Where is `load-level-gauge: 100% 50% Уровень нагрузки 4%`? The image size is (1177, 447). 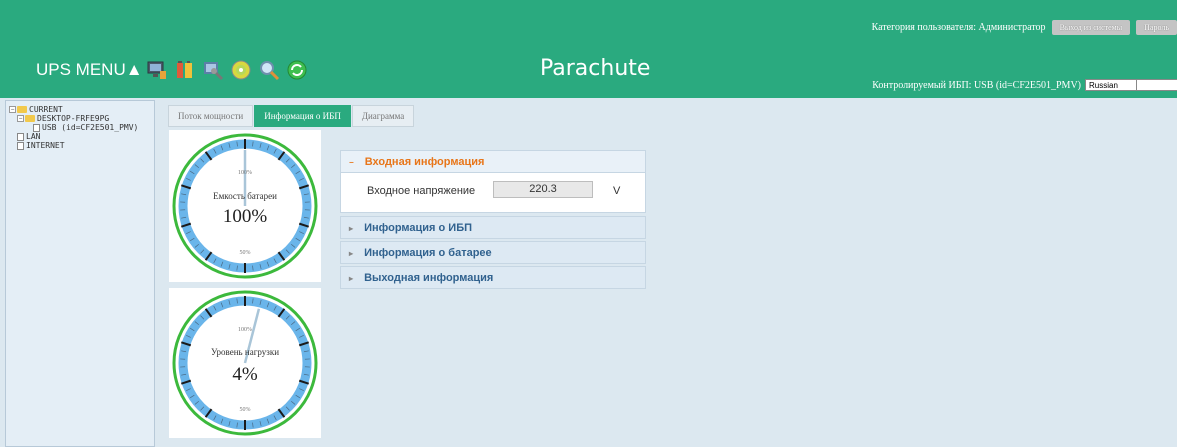 load-level-gauge: 100% 50% Уровень нагрузки 4% is located at coordinates (245, 363).